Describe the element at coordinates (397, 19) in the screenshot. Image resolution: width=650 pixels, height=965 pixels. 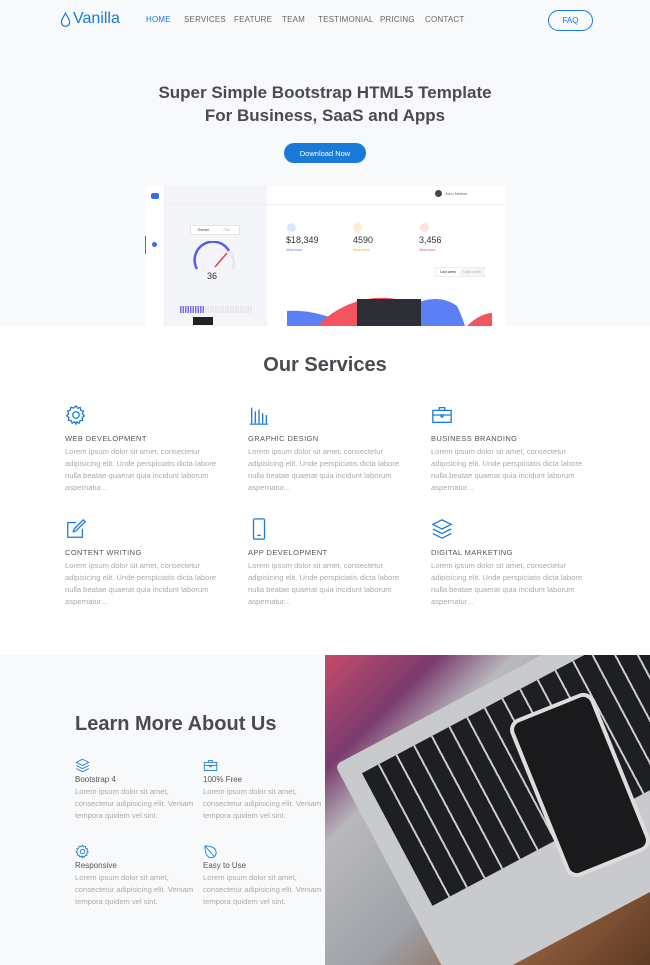
I see `nav-pricing: PRICING` at that location.